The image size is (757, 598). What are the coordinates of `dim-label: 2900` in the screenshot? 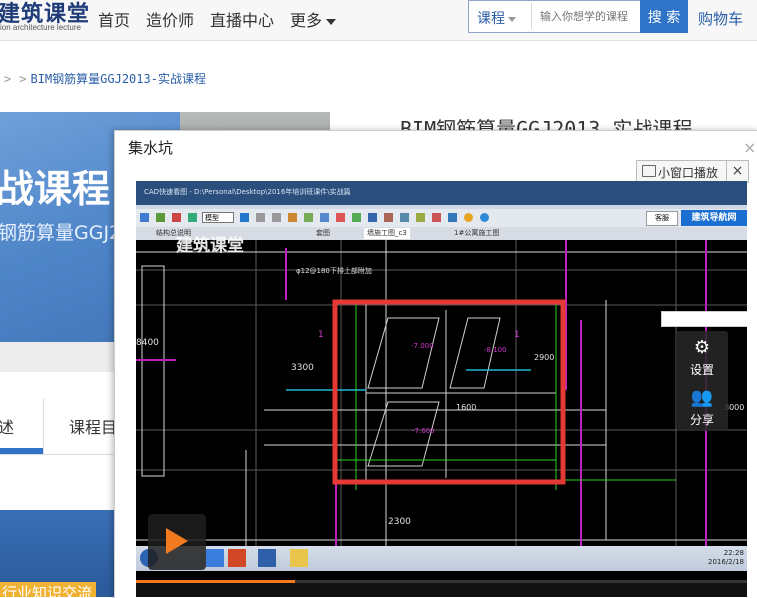 It's located at (544, 357).